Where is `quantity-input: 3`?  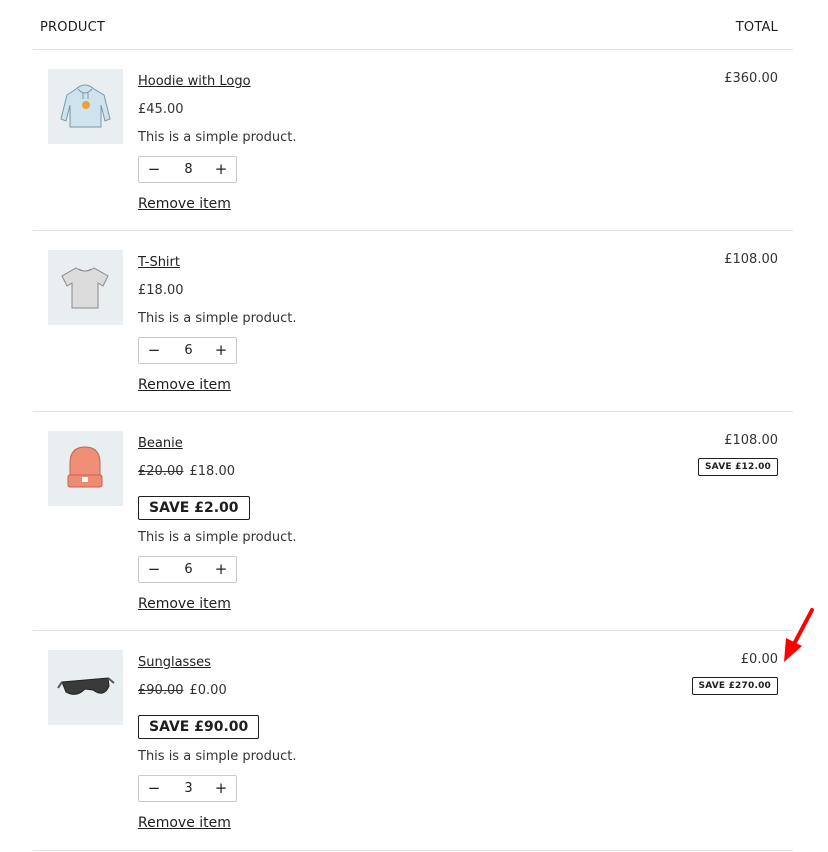
quantity-input: 3 is located at coordinates (188, 788).